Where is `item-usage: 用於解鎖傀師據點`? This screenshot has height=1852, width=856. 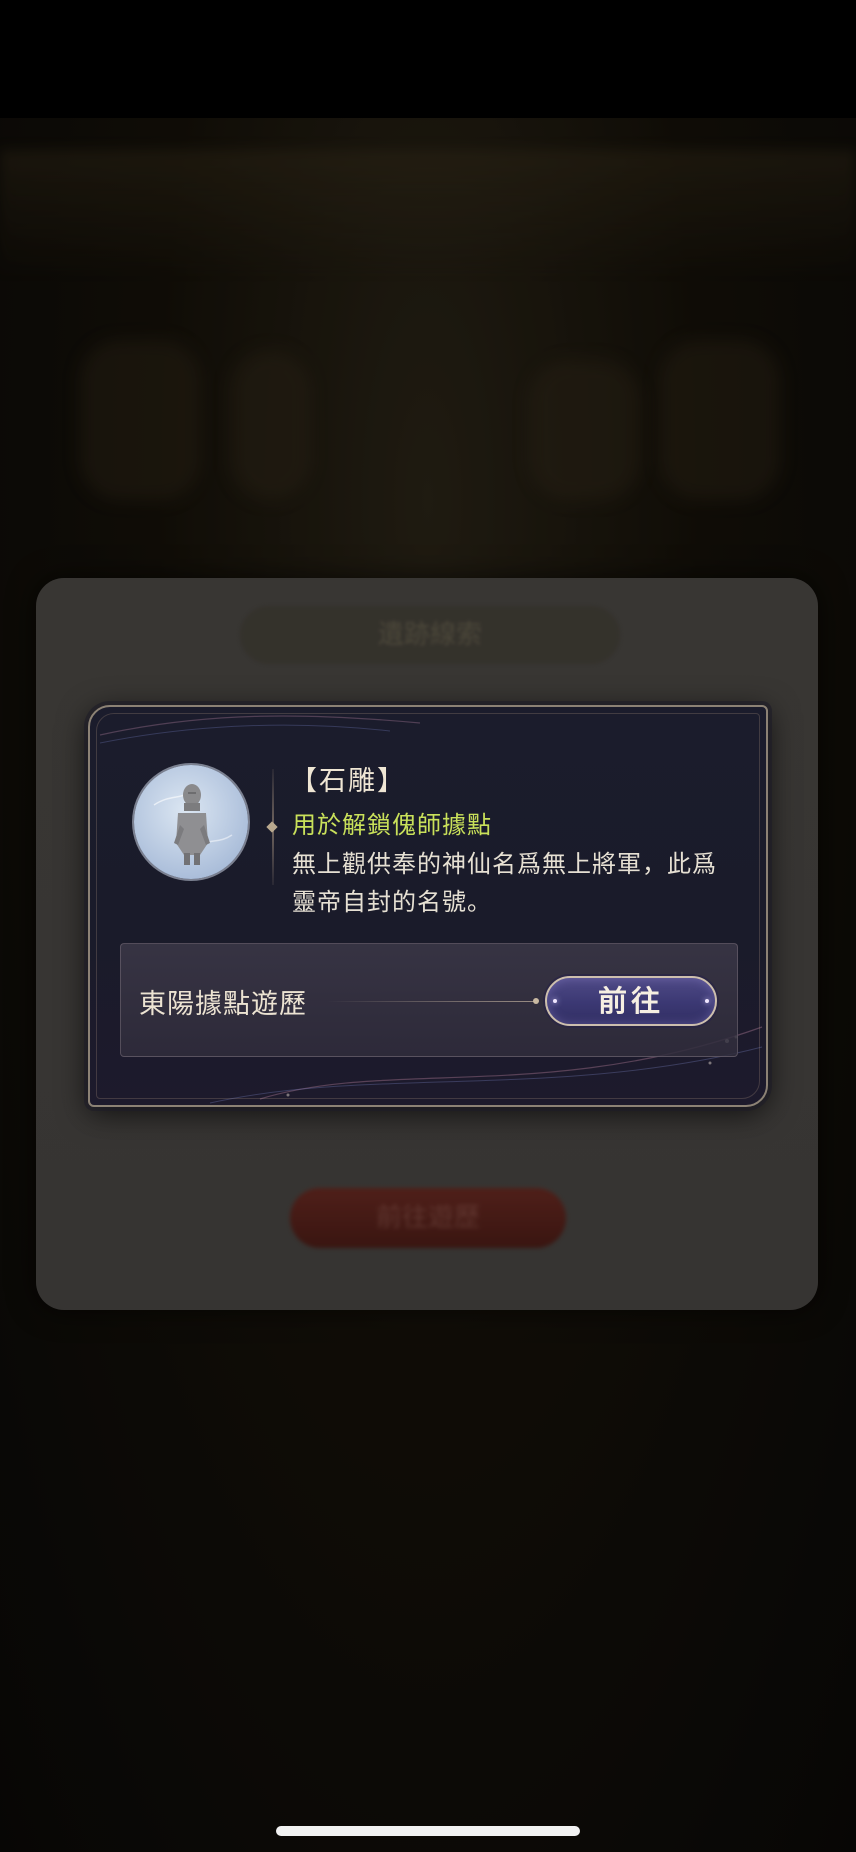 item-usage: 用於解鎖傀師據點 is located at coordinates (392, 825).